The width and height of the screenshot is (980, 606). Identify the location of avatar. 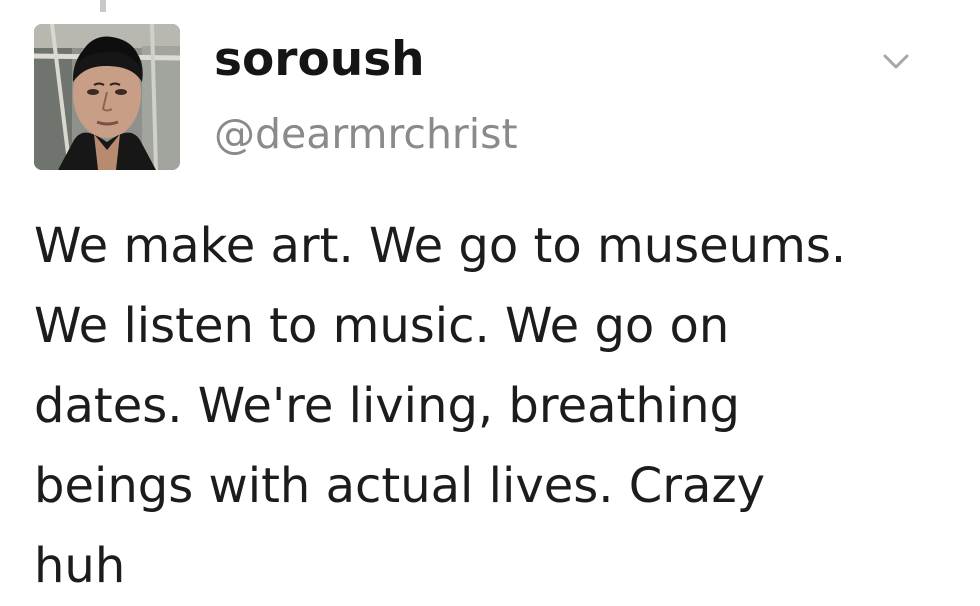
(107, 97).